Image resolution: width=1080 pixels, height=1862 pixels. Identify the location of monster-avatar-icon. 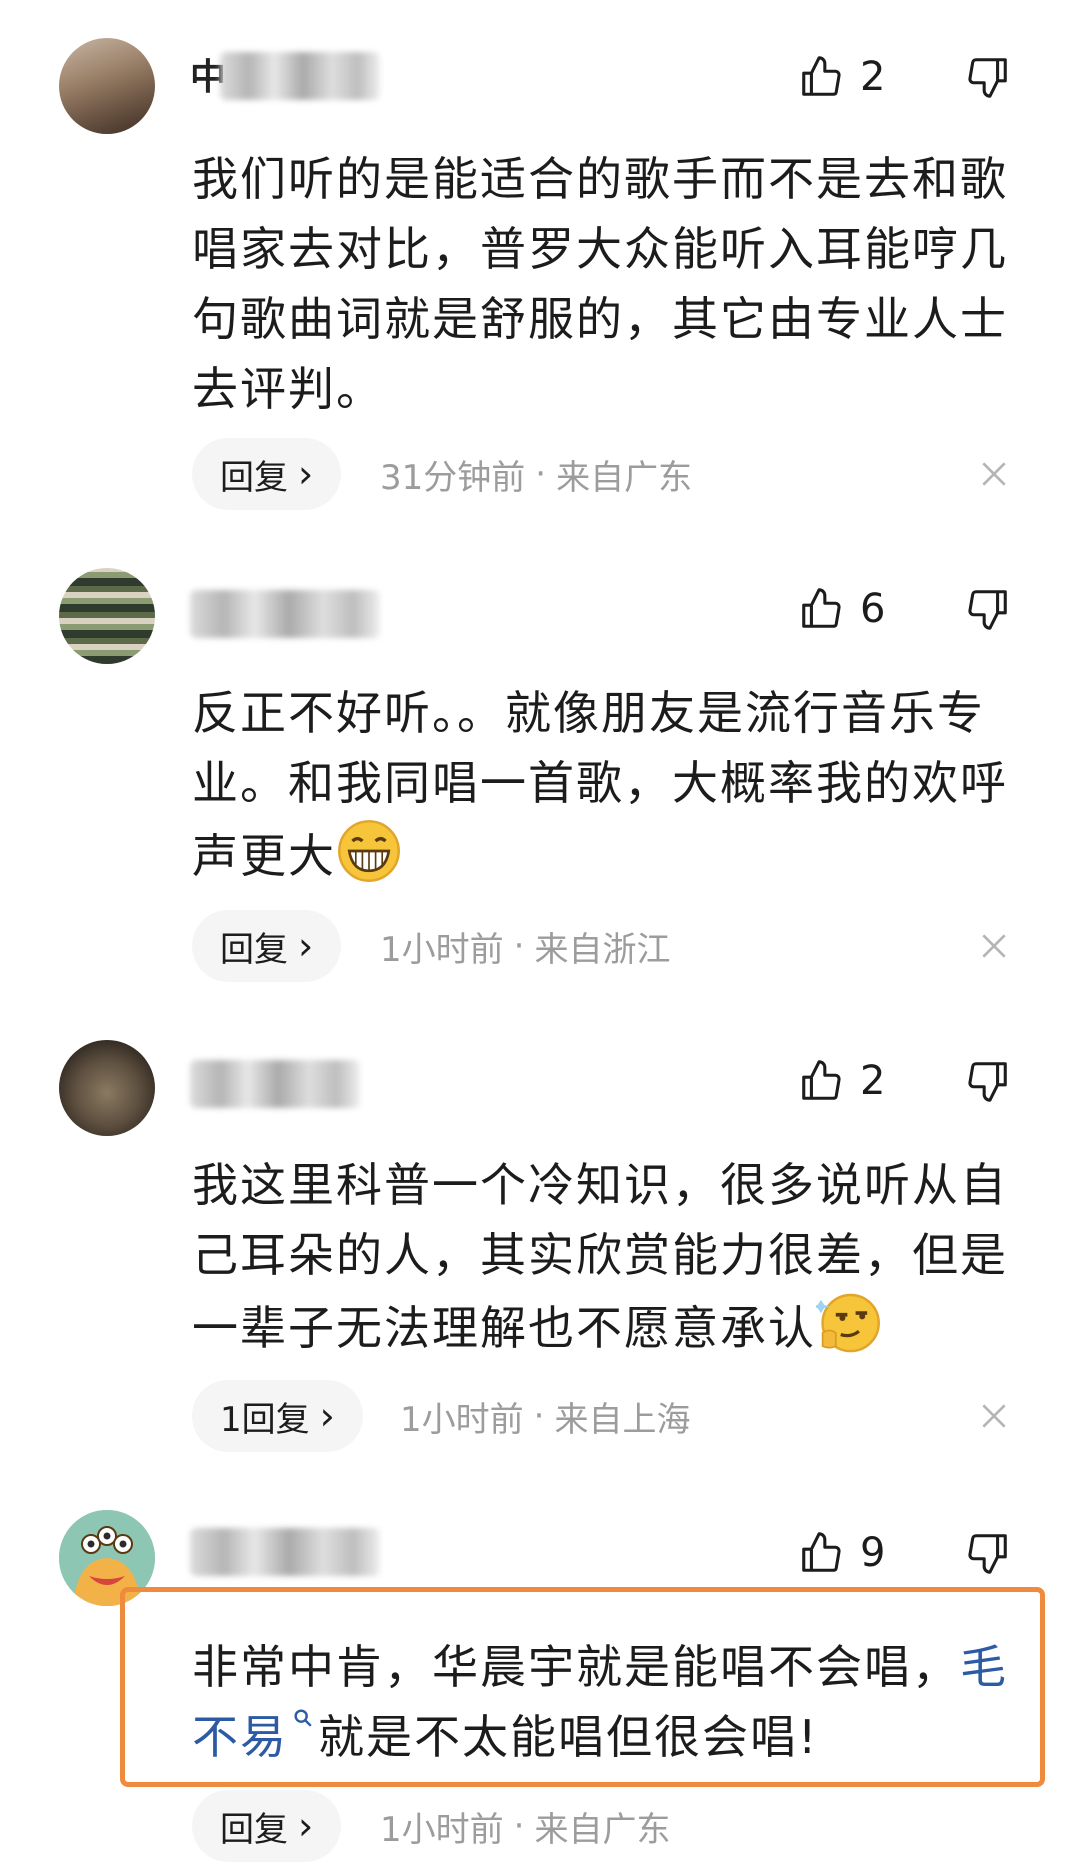
(107, 1558).